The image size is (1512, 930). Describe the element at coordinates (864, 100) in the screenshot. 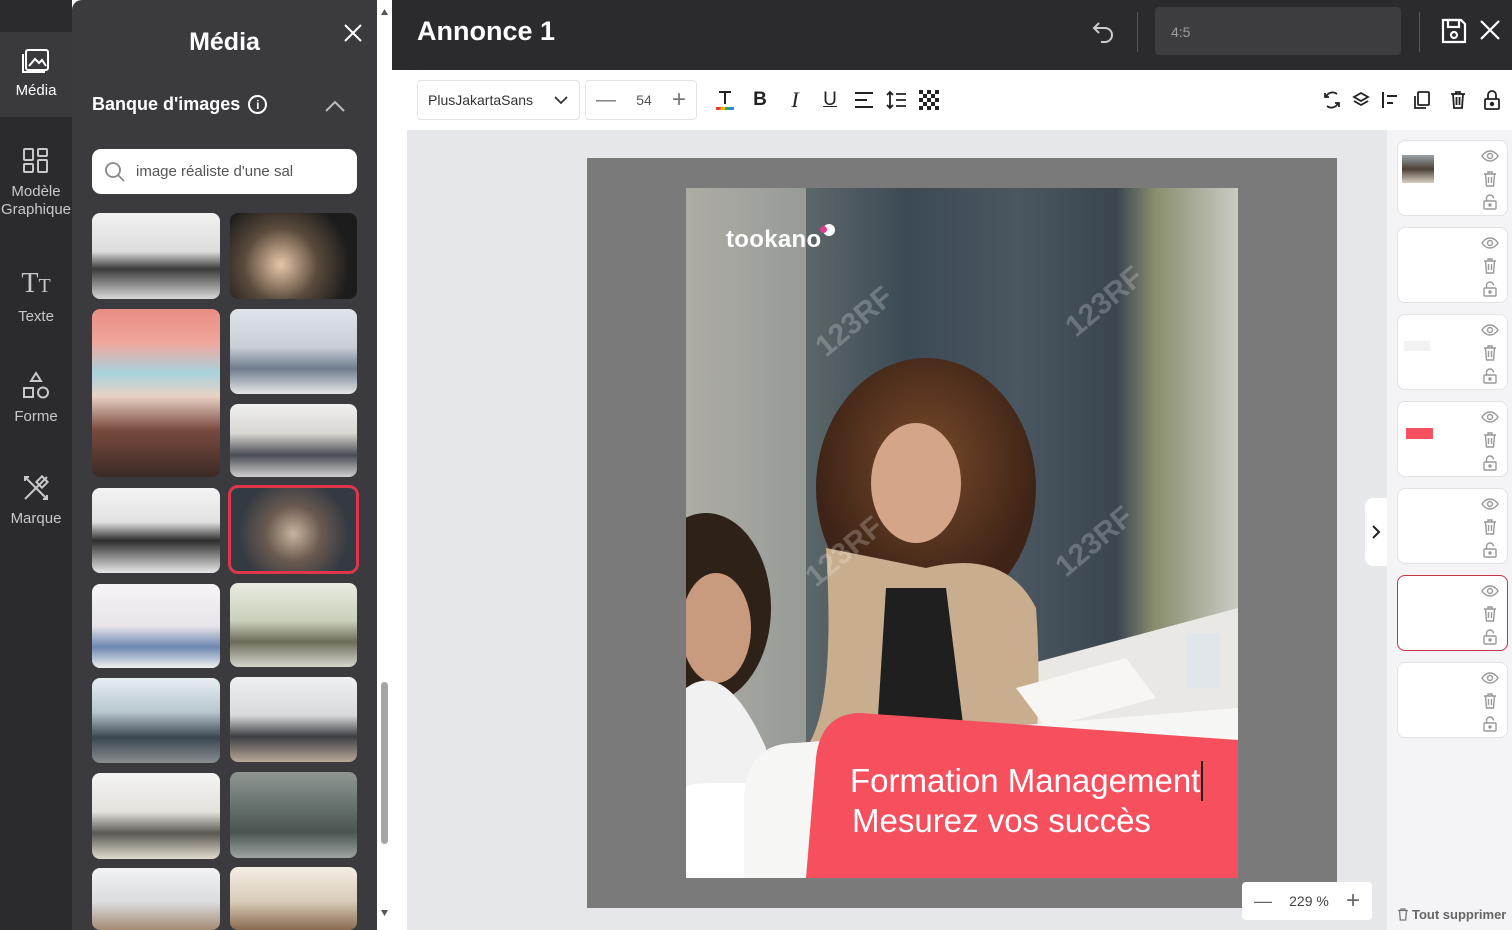

I see `align-icon` at that location.